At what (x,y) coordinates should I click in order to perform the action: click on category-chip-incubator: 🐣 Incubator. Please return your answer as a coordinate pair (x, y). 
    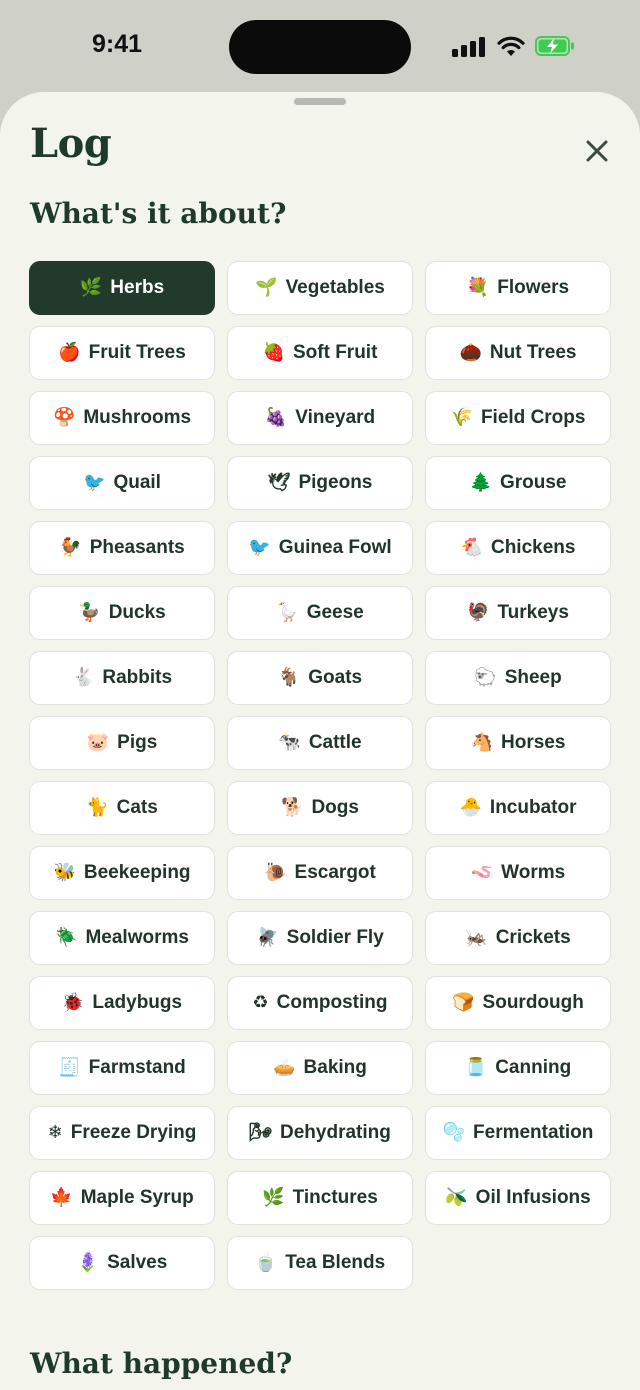
    Looking at the image, I should click on (518, 808).